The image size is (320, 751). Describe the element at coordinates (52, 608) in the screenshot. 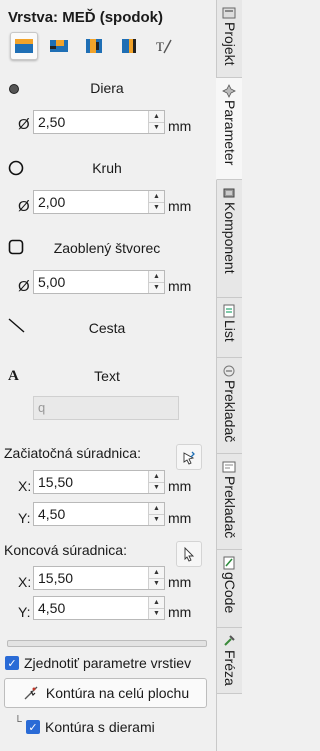

I see `end-y-value: 4,50` at that location.